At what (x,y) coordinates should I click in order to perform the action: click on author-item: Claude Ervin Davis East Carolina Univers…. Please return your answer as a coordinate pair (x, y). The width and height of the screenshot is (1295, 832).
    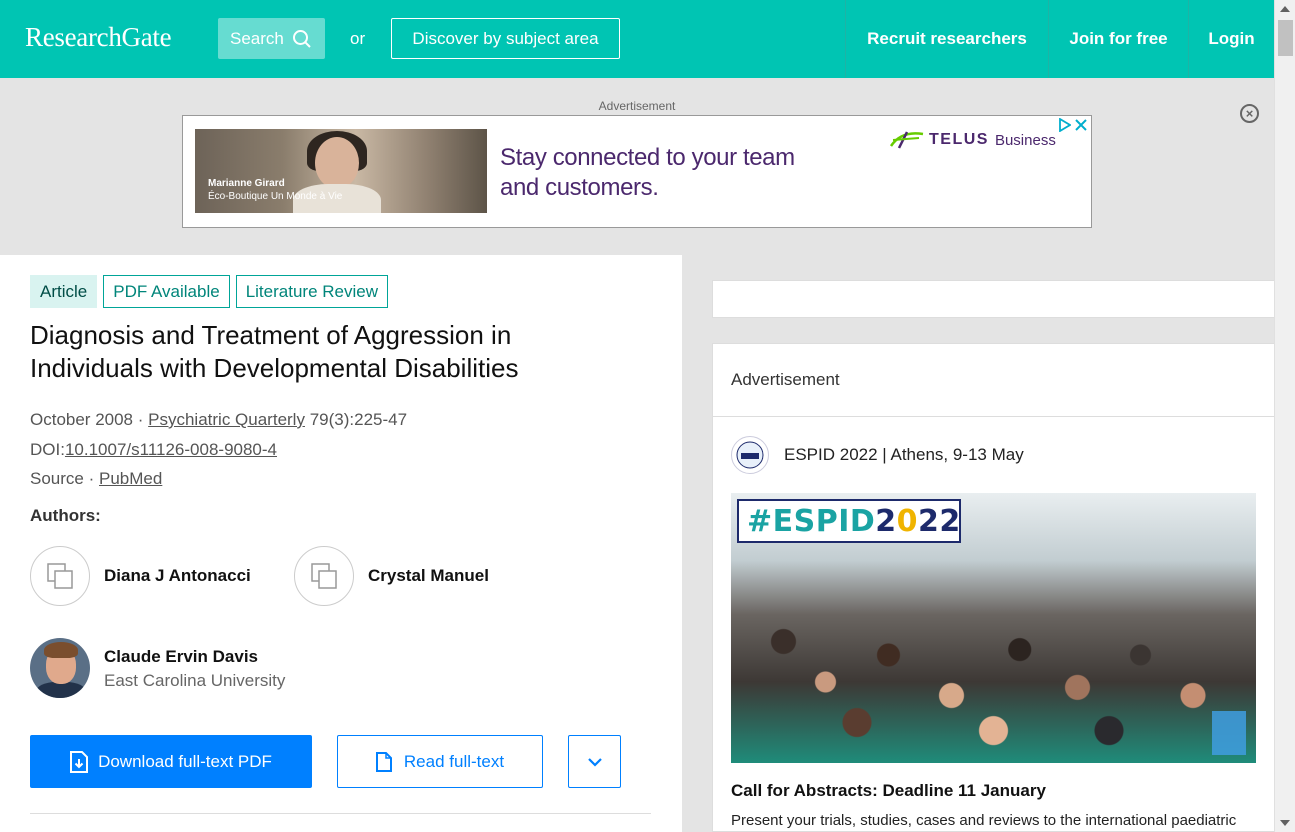
    Looking at the image, I should click on (157, 668).